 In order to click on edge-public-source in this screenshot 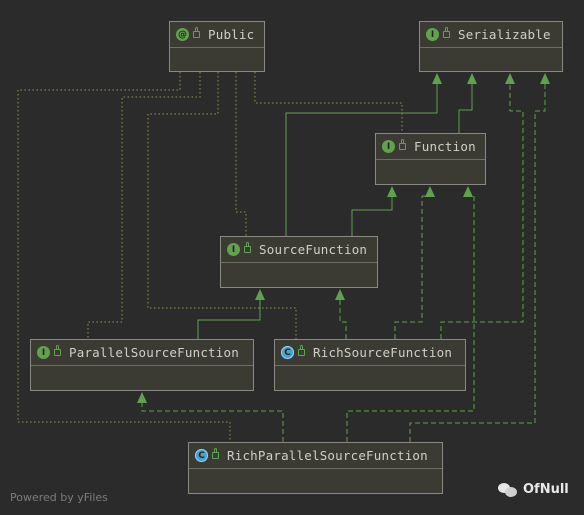, I will do `click(241, 154)`.